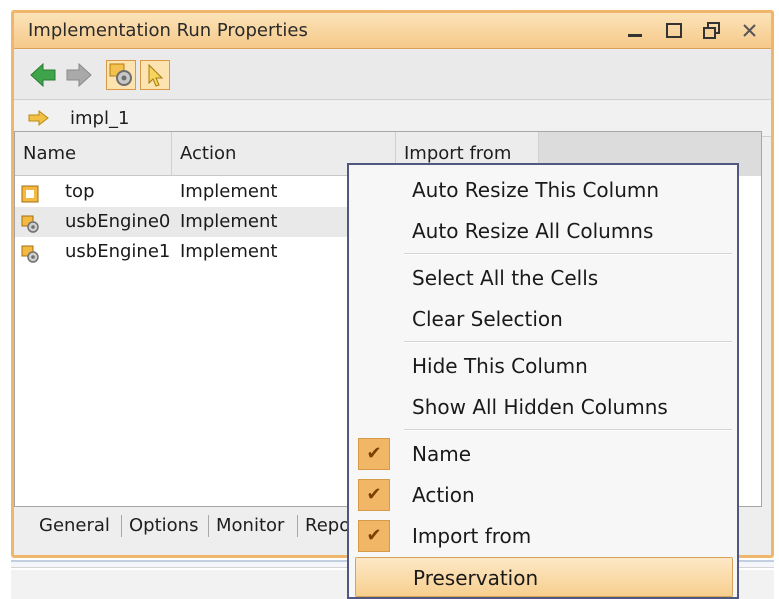 The height and width of the screenshot is (599, 779). Describe the element at coordinates (536, 190) in the screenshot. I see `menu-item-label: Auto Resize This Column` at that location.